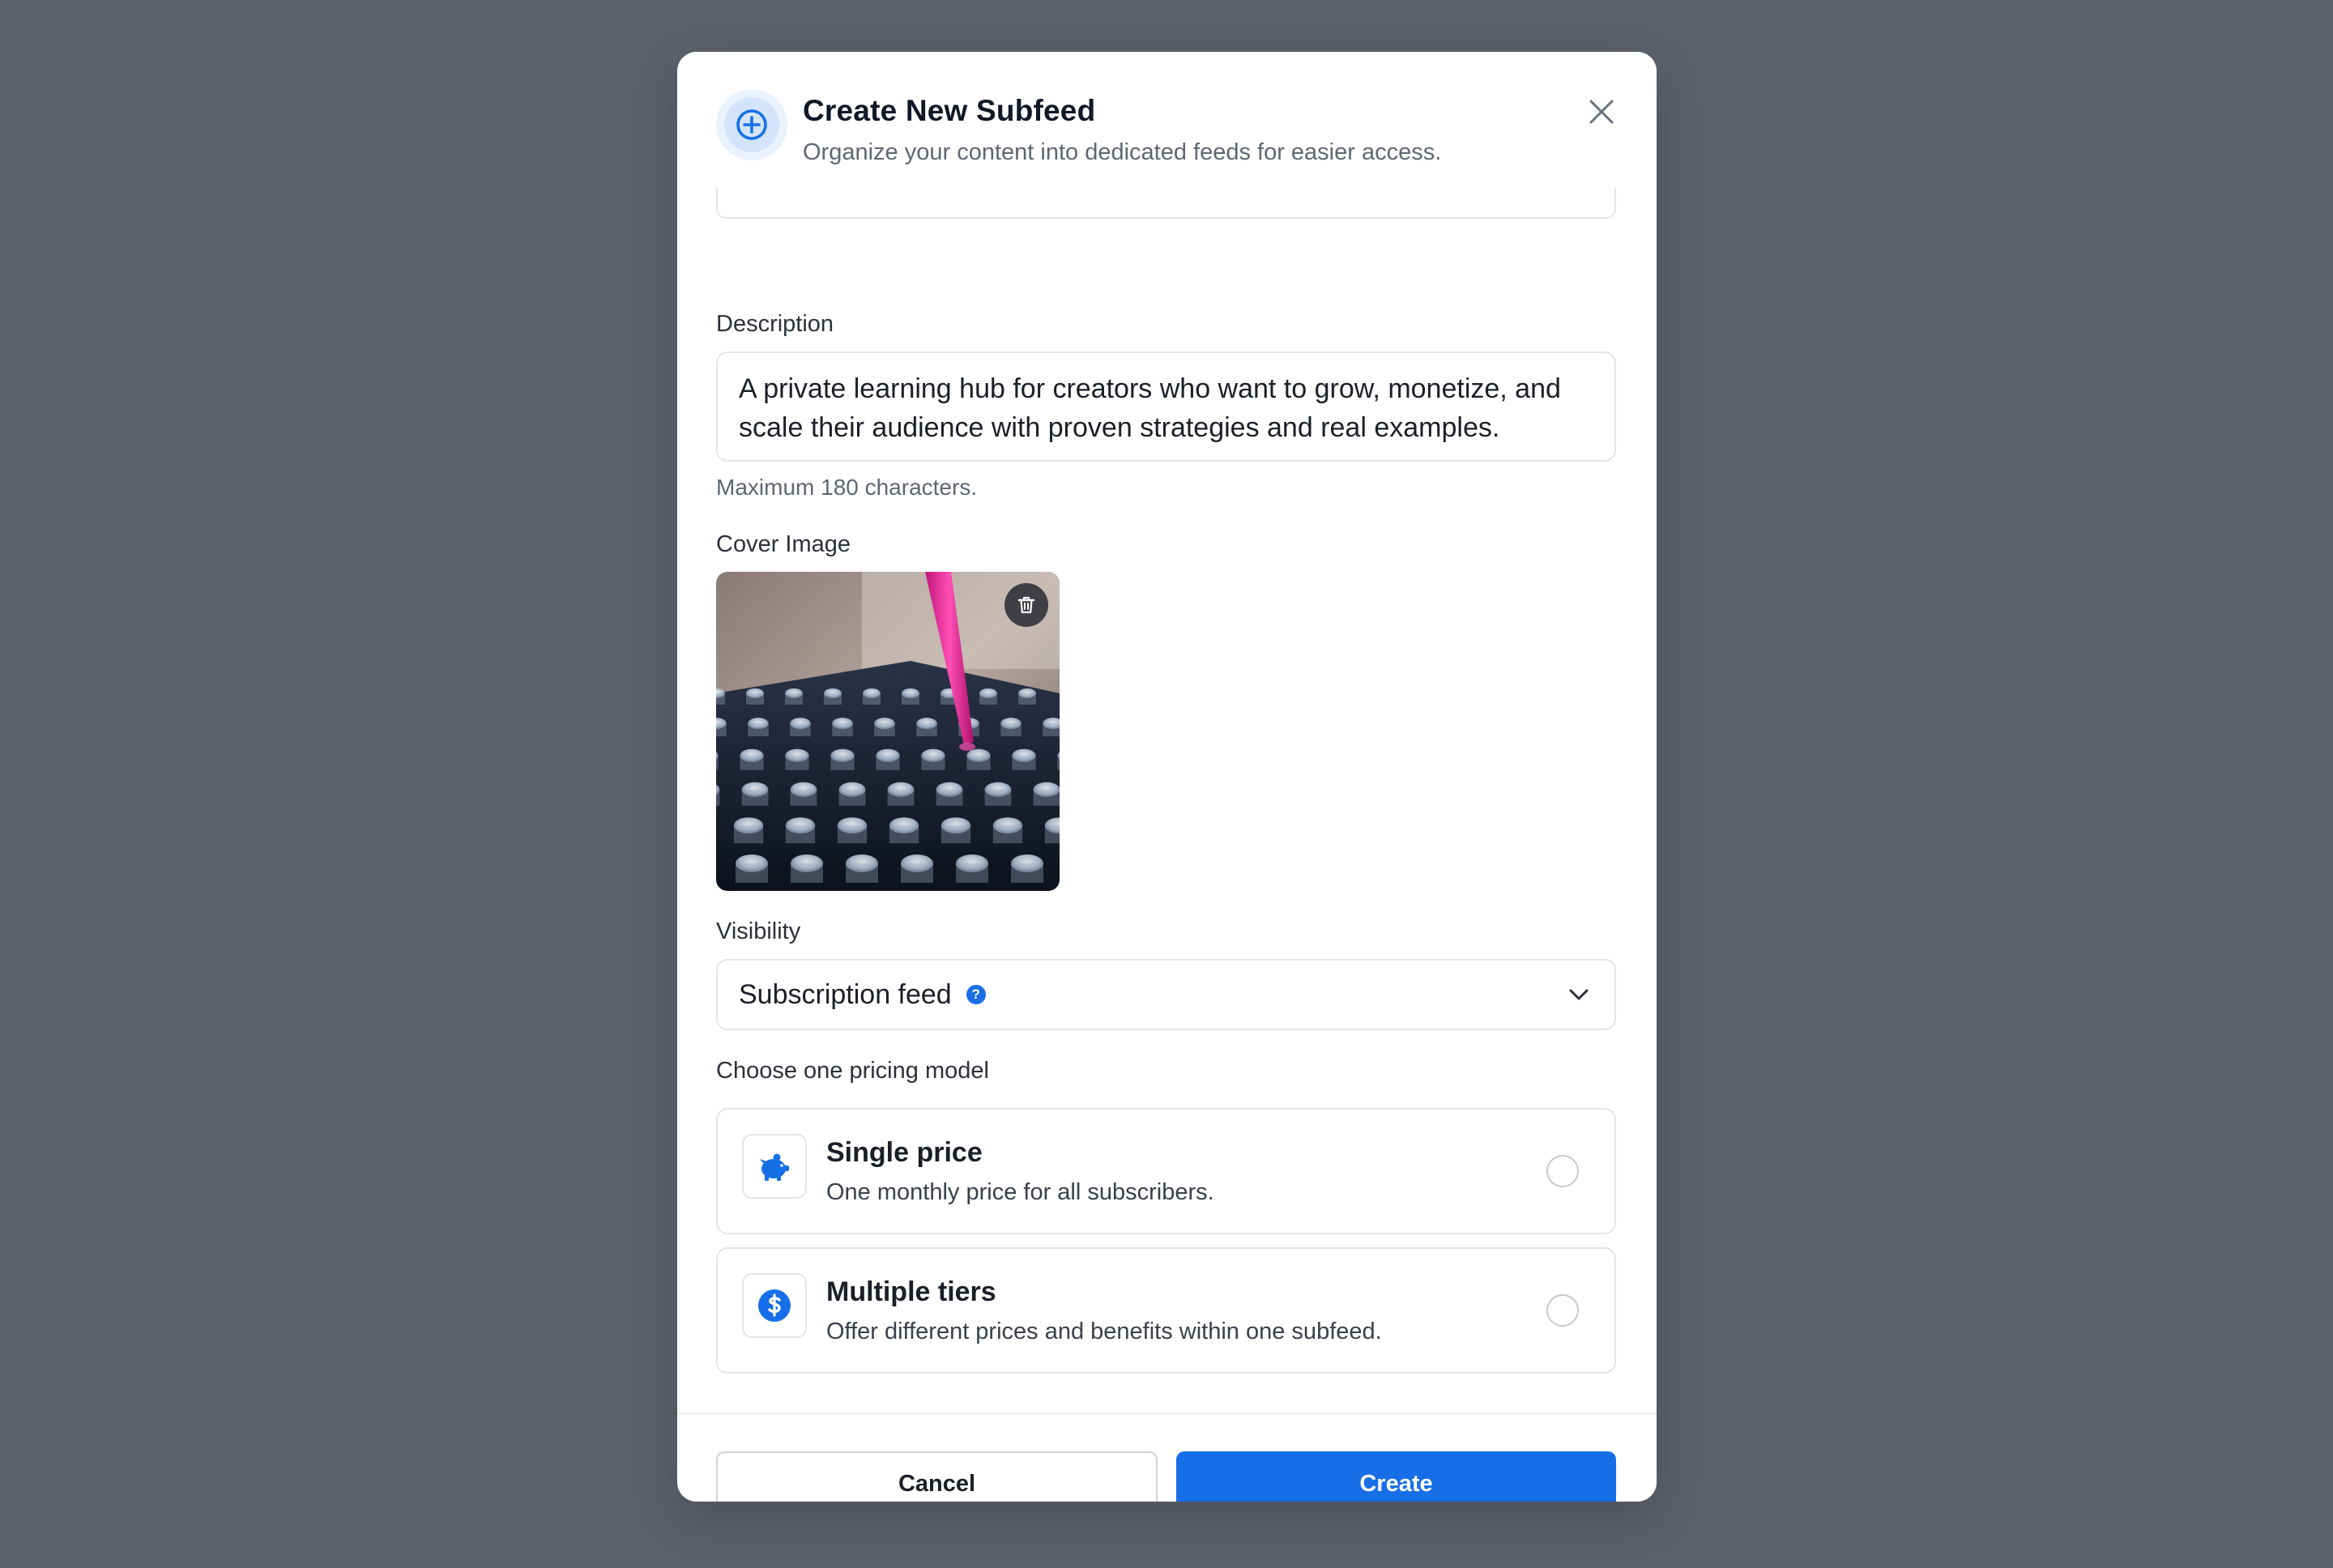  I want to click on multiple-tiers-radio, so click(1562, 1310).